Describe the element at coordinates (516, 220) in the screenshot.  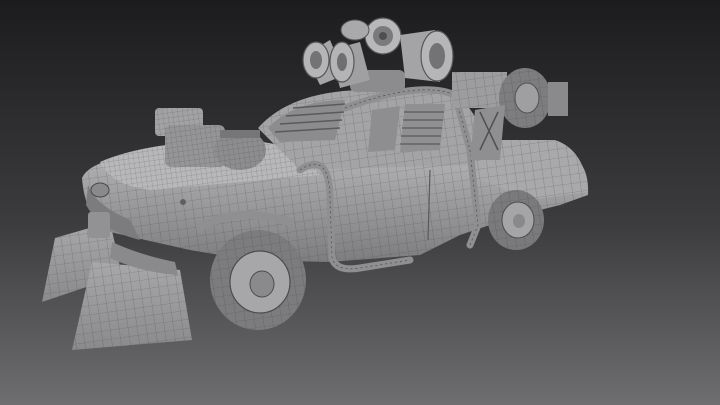
I see `rear-wheel` at that location.